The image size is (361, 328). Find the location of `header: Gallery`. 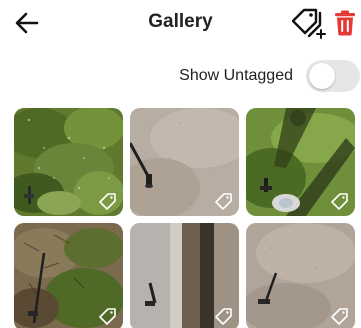

header: Gallery is located at coordinates (180, 23).